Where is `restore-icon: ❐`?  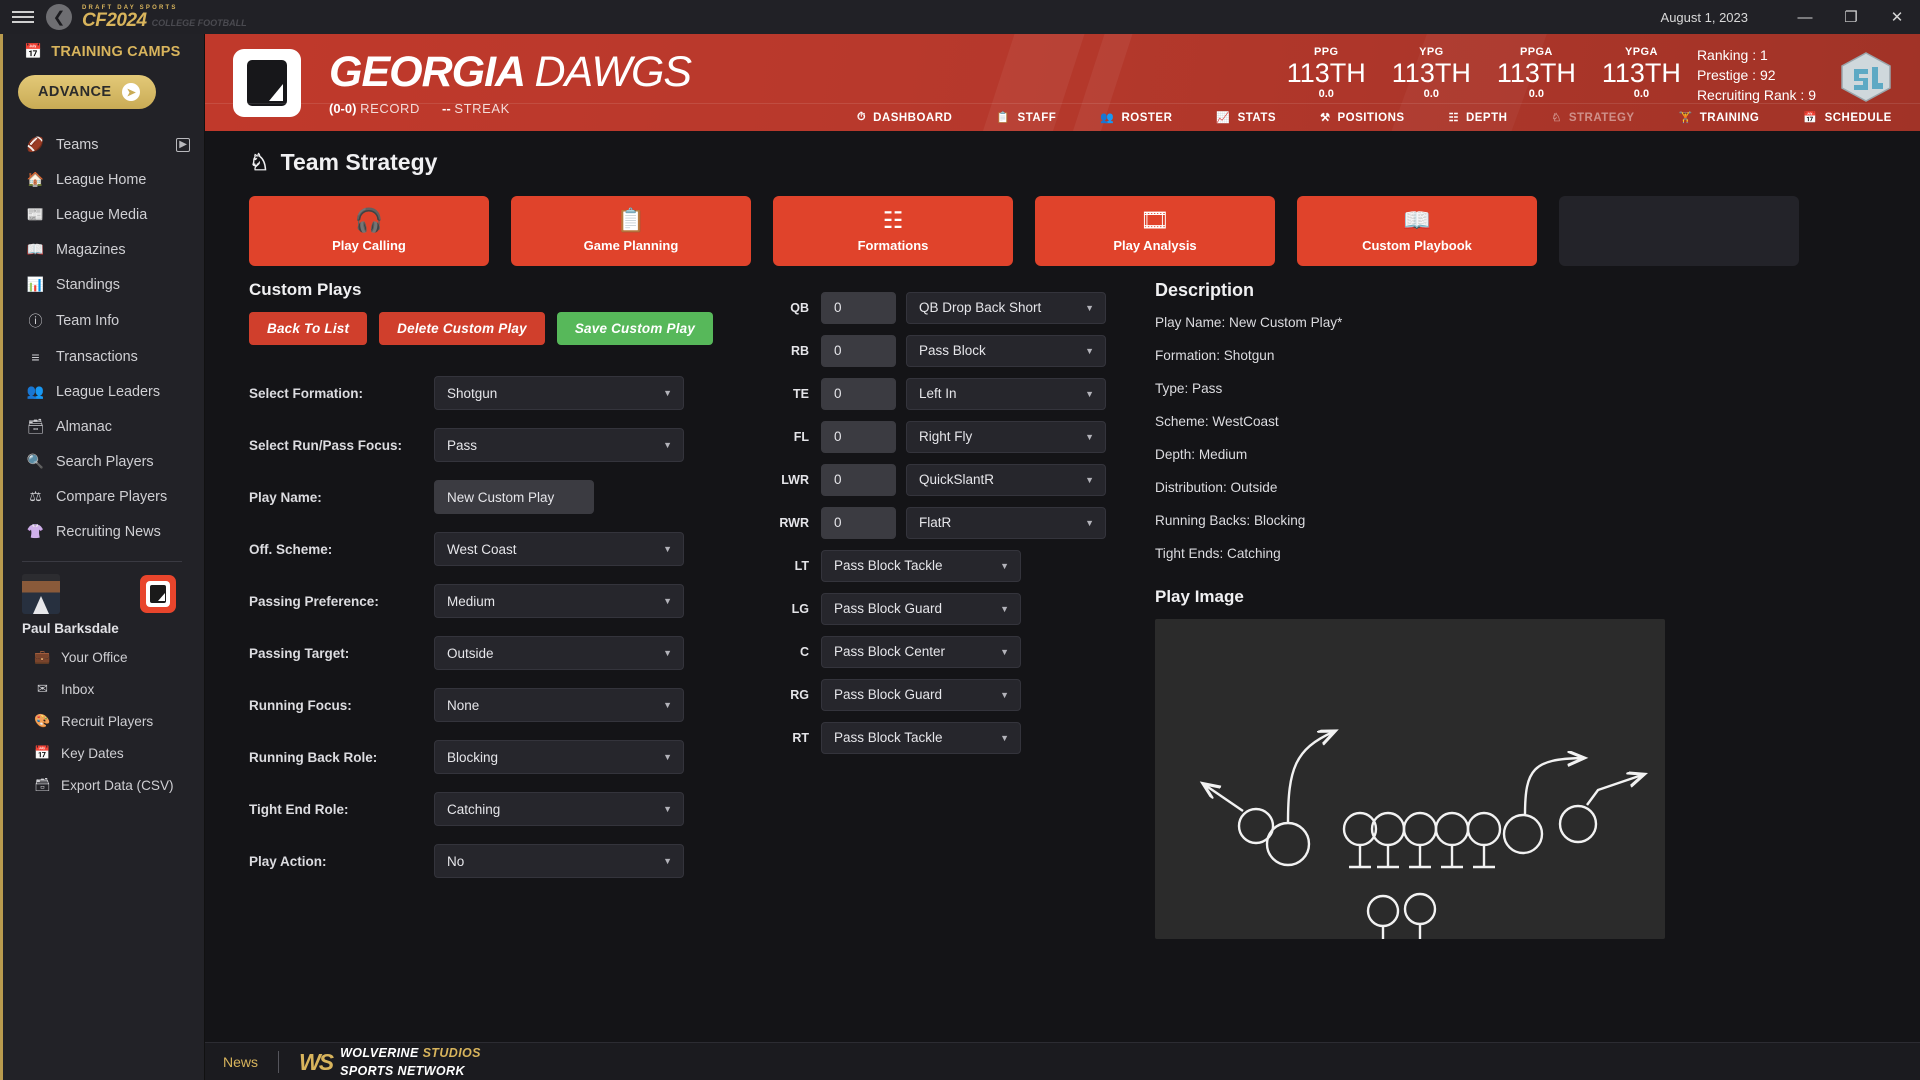 restore-icon: ❐ is located at coordinates (1851, 17).